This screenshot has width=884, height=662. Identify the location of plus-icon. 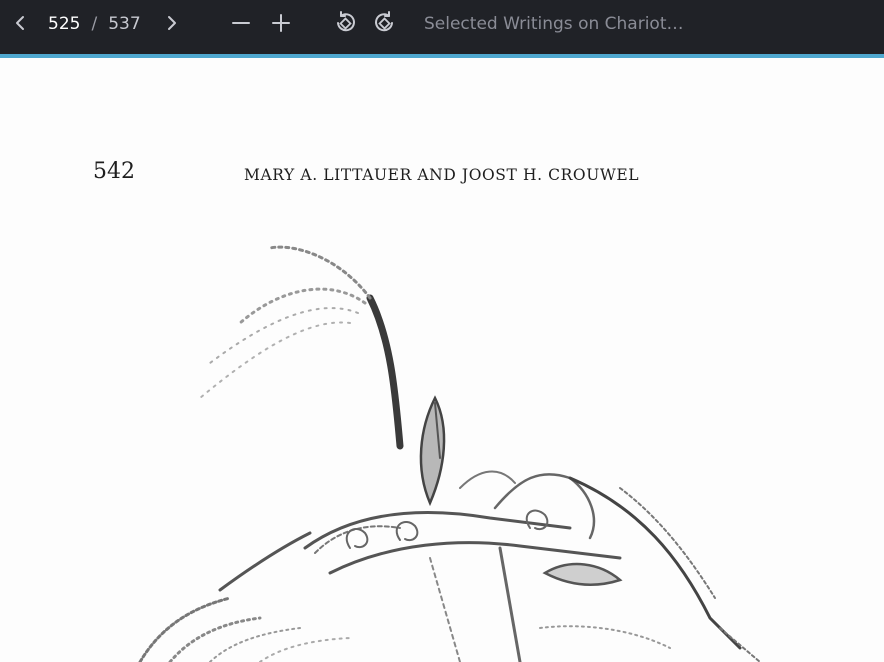
(281, 23).